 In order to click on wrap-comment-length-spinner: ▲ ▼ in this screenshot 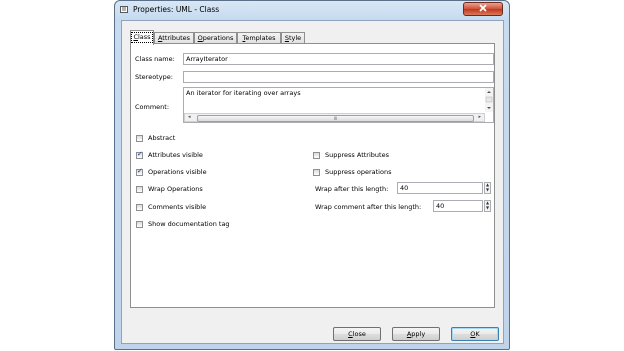, I will do `click(487, 206)`.